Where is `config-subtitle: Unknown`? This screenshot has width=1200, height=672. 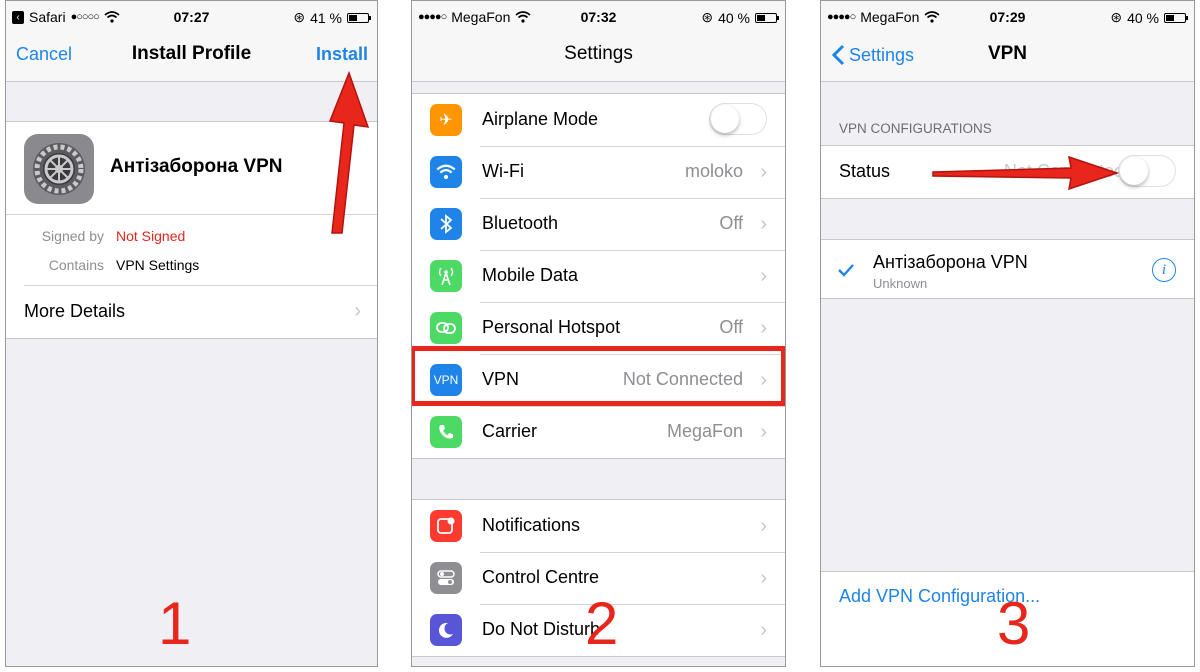 config-subtitle: Unknown is located at coordinates (900, 283).